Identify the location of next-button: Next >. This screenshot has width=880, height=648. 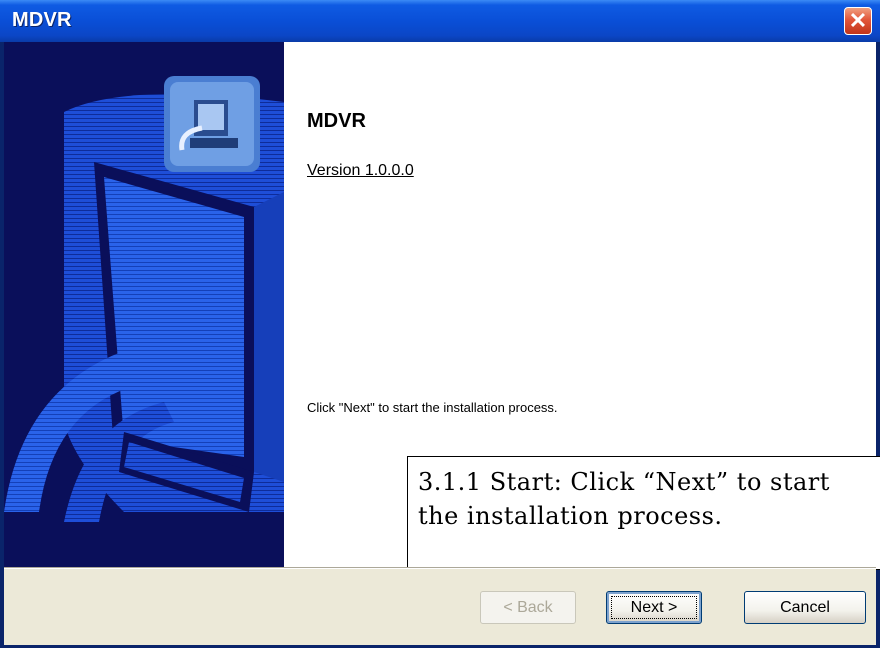
(654, 607).